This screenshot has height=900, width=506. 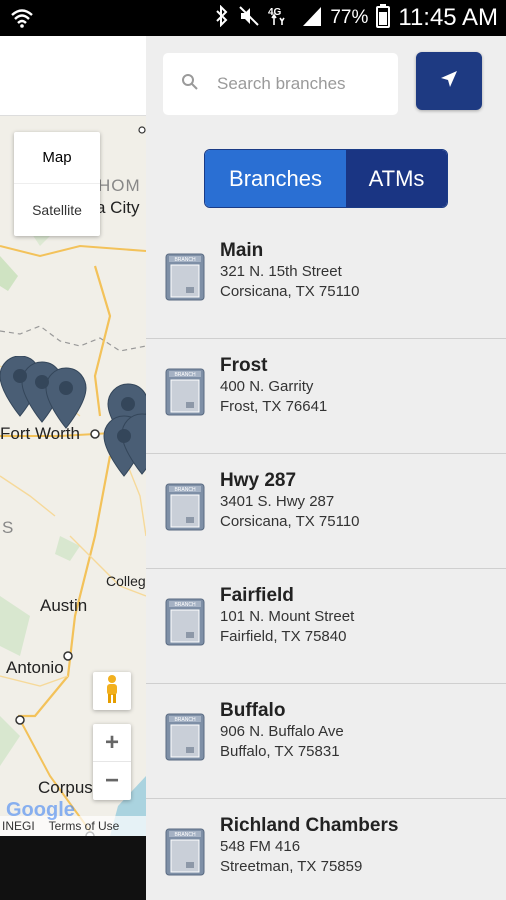 I want to click on branch-name: Richland Chambers, so click(x=309, y=825).